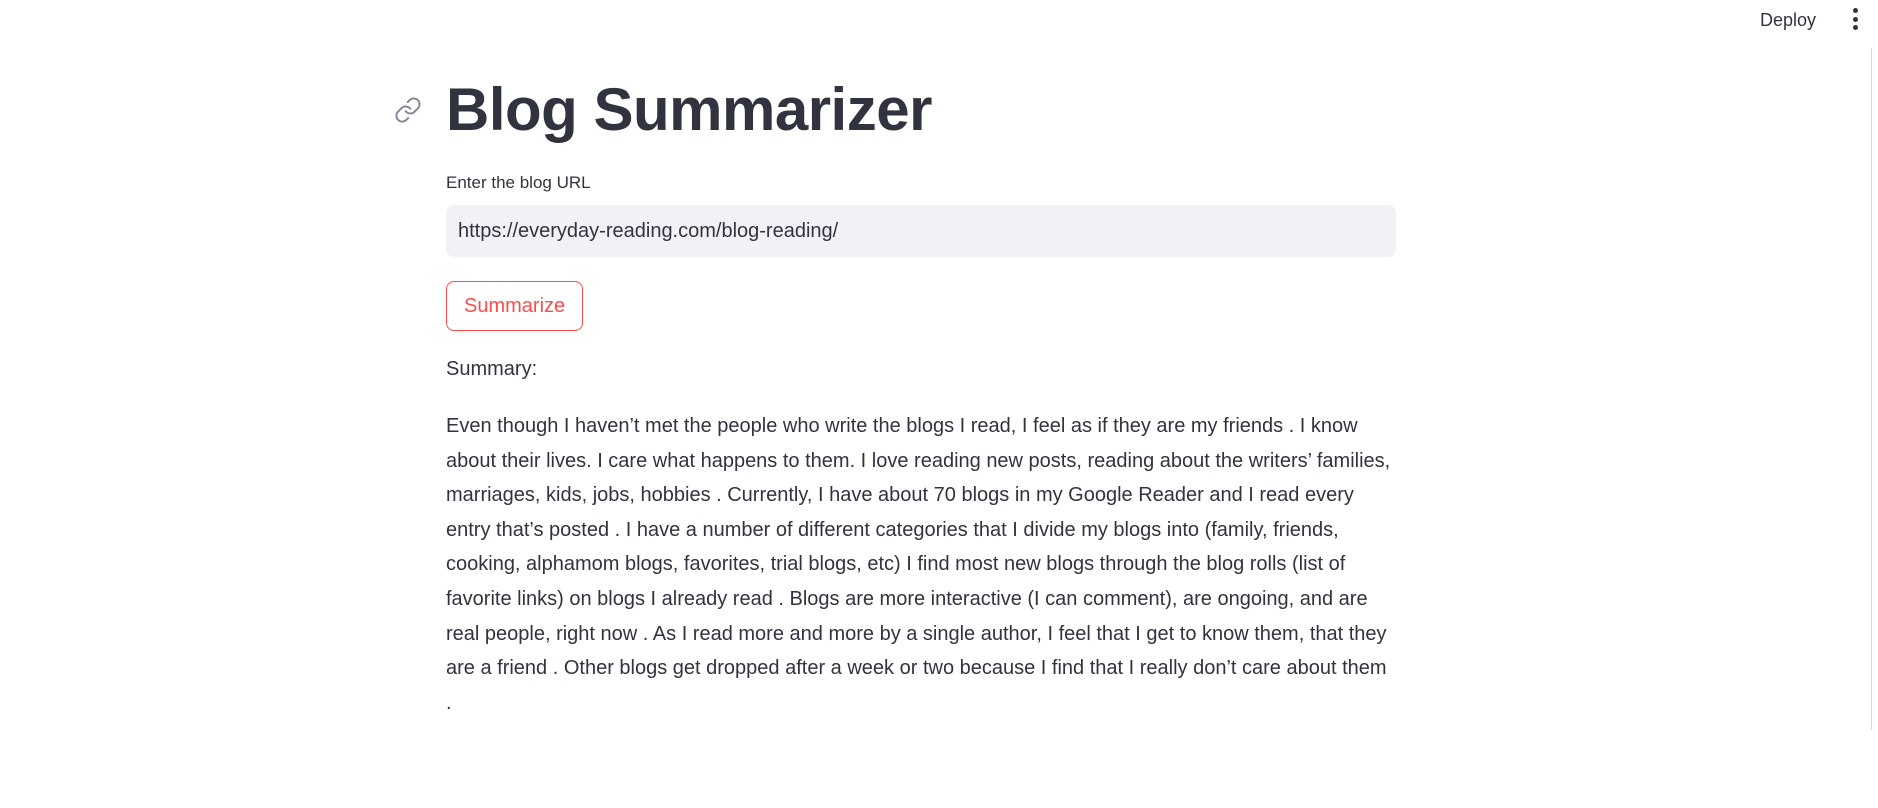 The height and width of the screenshot is (808, 1878). What do you see at coordinates (1788, 20) in the screenshot?
I see `deploy-button: Deploy` at bounding box center [1788, 20].